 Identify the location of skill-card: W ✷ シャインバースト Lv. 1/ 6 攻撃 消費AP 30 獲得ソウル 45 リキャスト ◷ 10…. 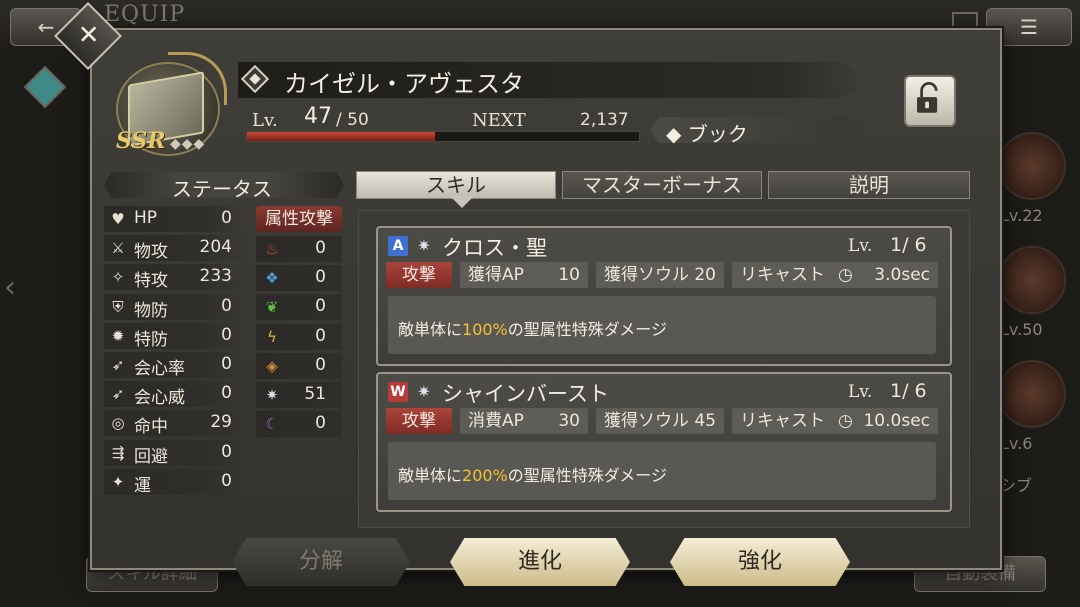
(664, 442).